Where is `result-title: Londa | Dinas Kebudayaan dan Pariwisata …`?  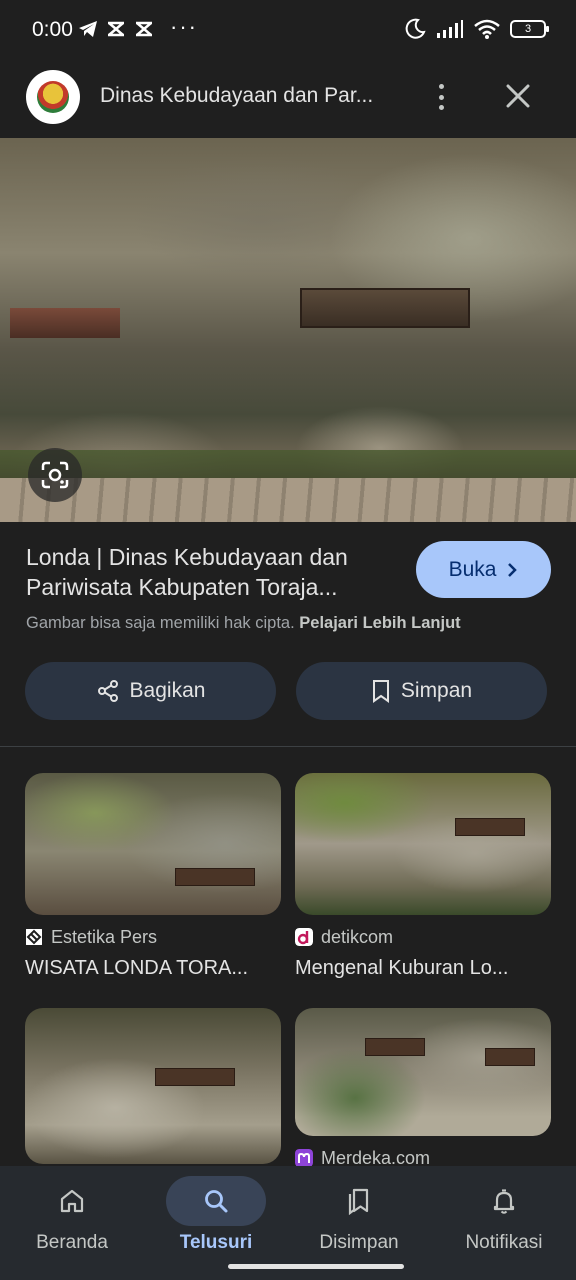 result-title: Londa | Dinas Kebudayaan dan Pariwisata … is located at coordinates (213, 572).